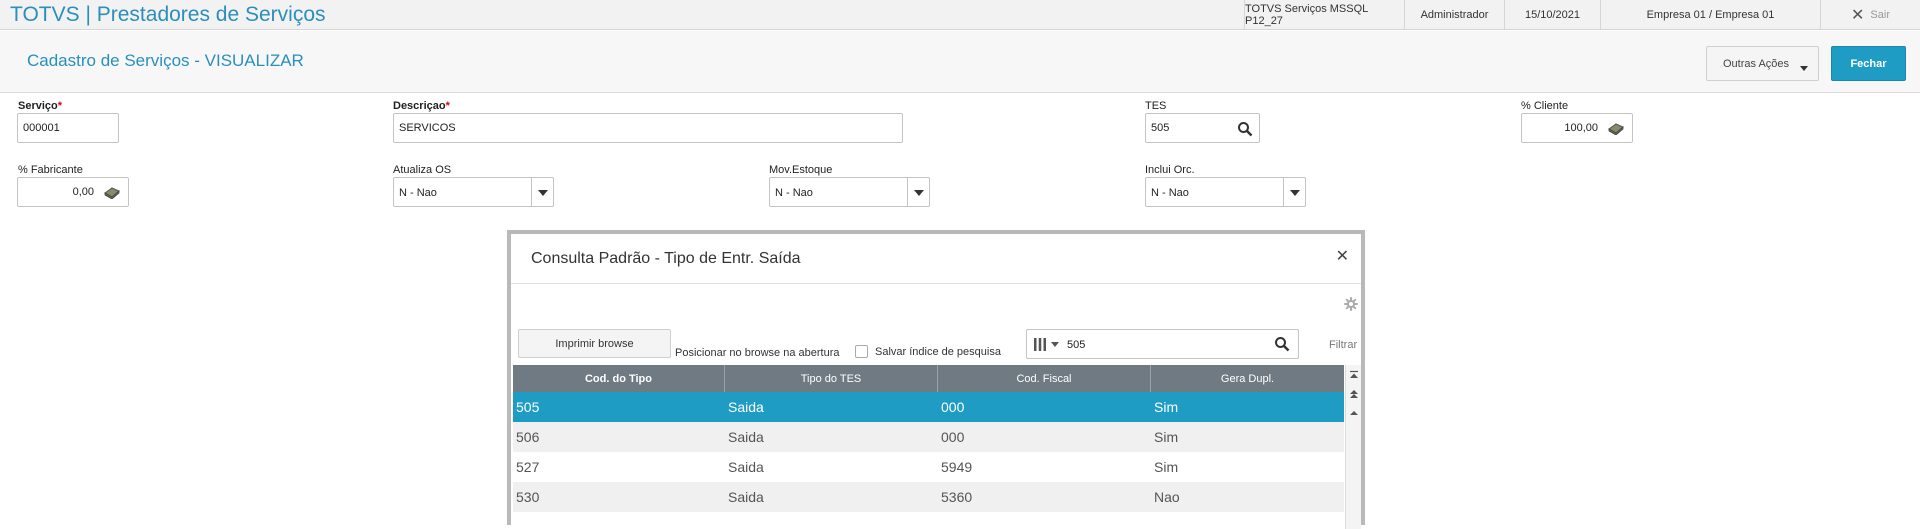  Describe the element at coordinates (1202, 128) in the screenshot. I see `tes-field: 505` at that location.